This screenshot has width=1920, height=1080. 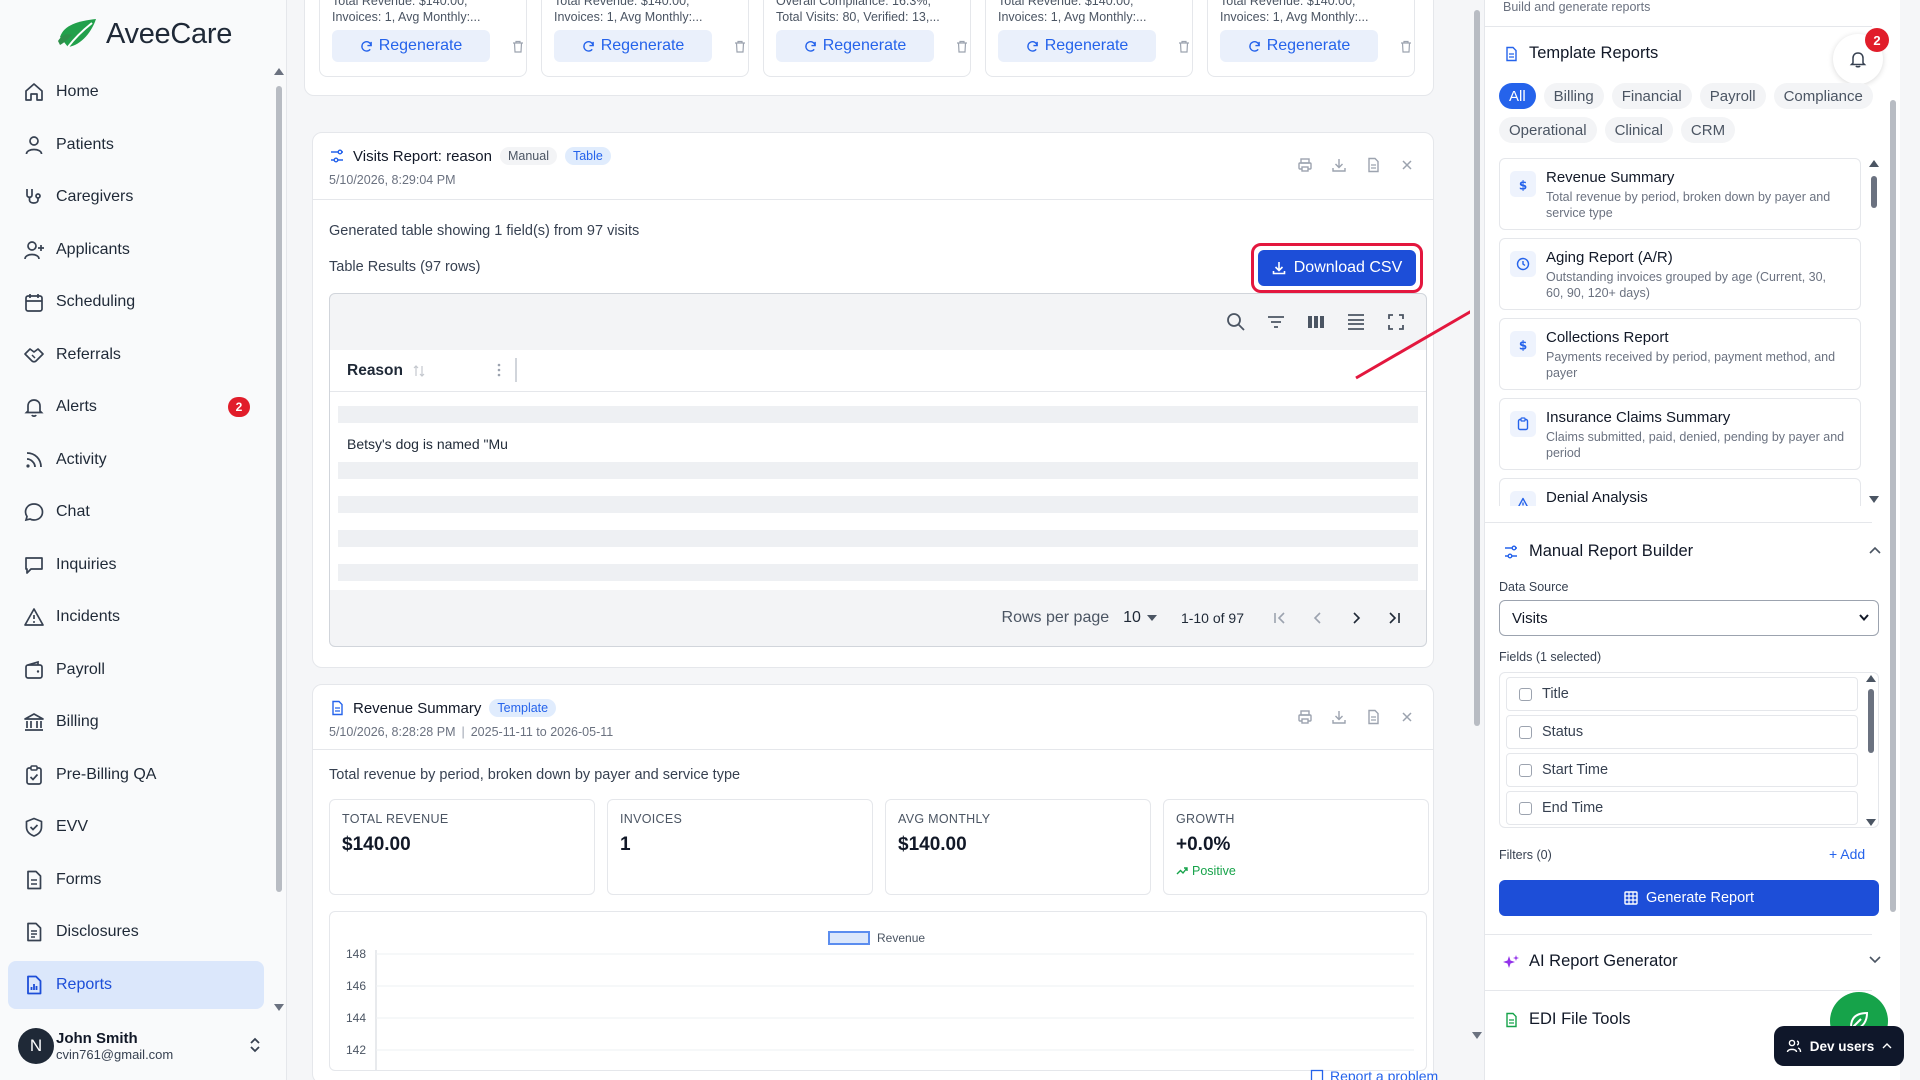 What do you see at coordinates (1517, 96) in the screenshot?
I see `chip-all: All` at bounding box center [1517, 96].